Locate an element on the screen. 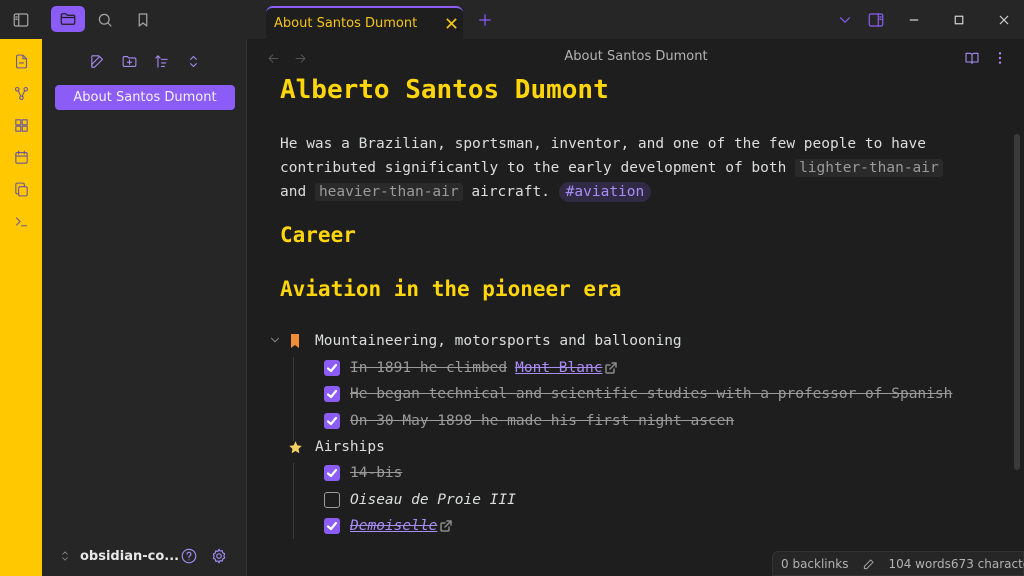 The width and height of the screenshot is (1024, 576). bookmark-marker-icon is located at coordinates (295, 341).